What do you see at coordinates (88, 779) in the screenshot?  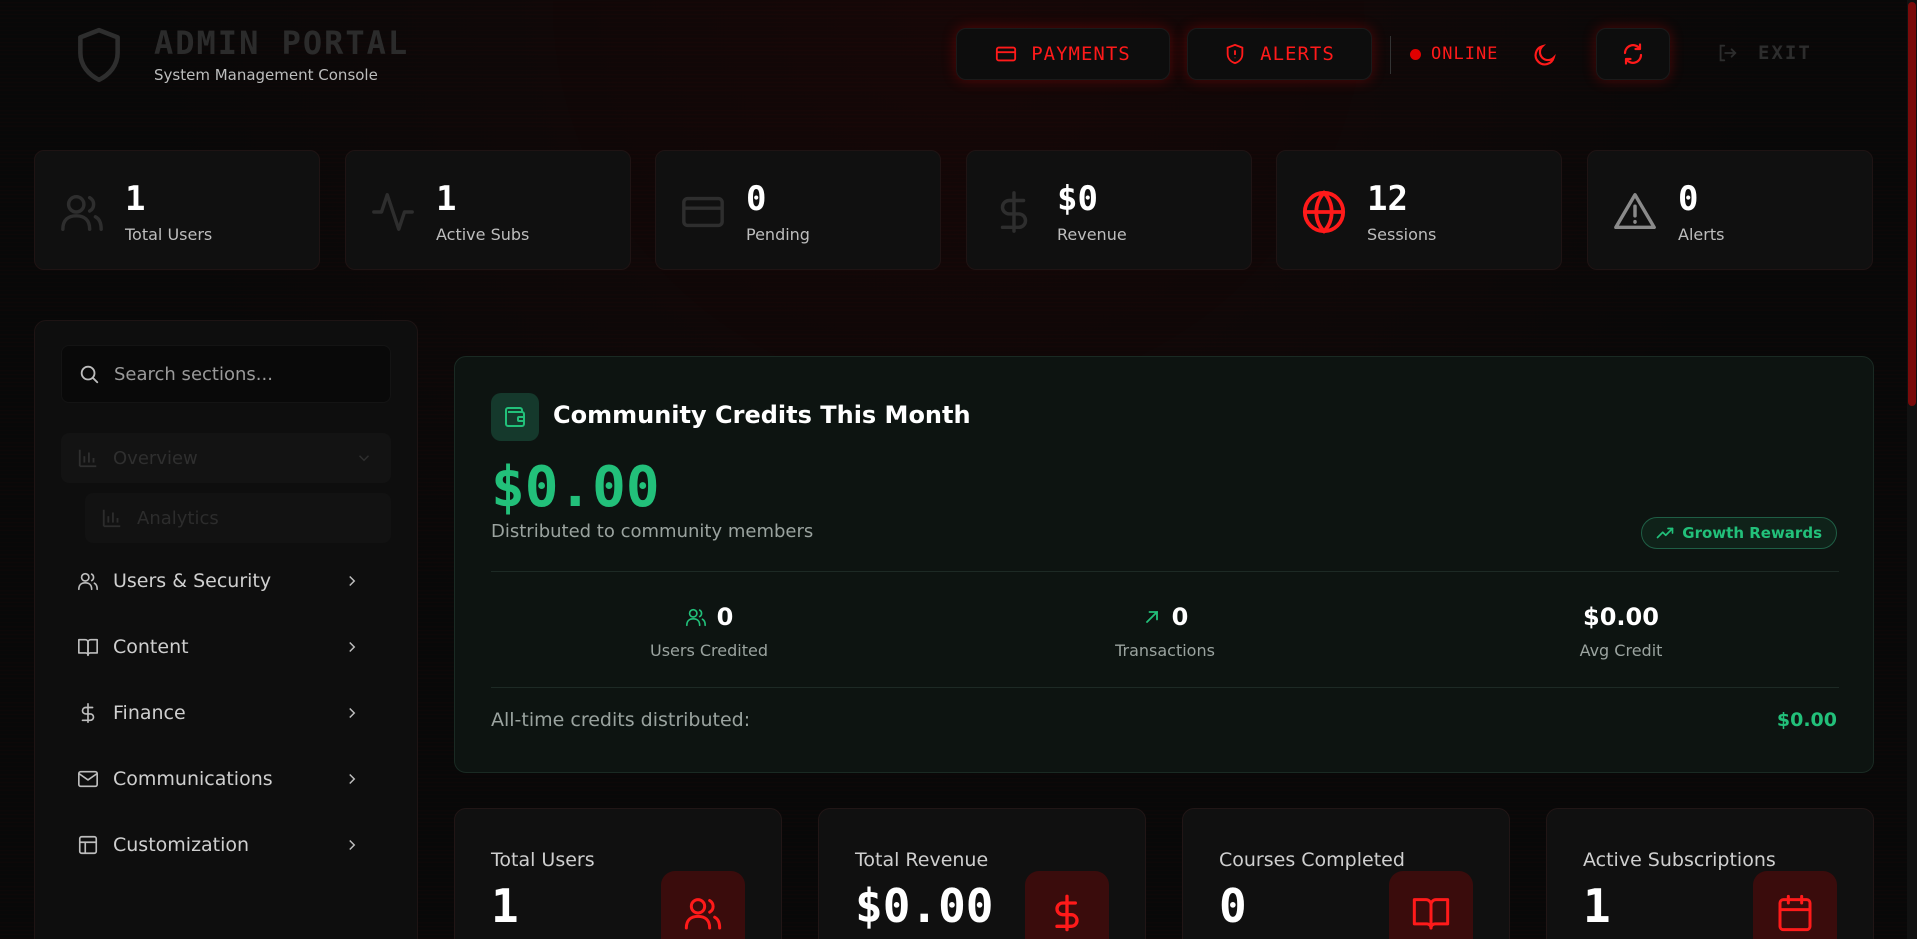 I see `mail-icon` at bounding box center [88, 779].